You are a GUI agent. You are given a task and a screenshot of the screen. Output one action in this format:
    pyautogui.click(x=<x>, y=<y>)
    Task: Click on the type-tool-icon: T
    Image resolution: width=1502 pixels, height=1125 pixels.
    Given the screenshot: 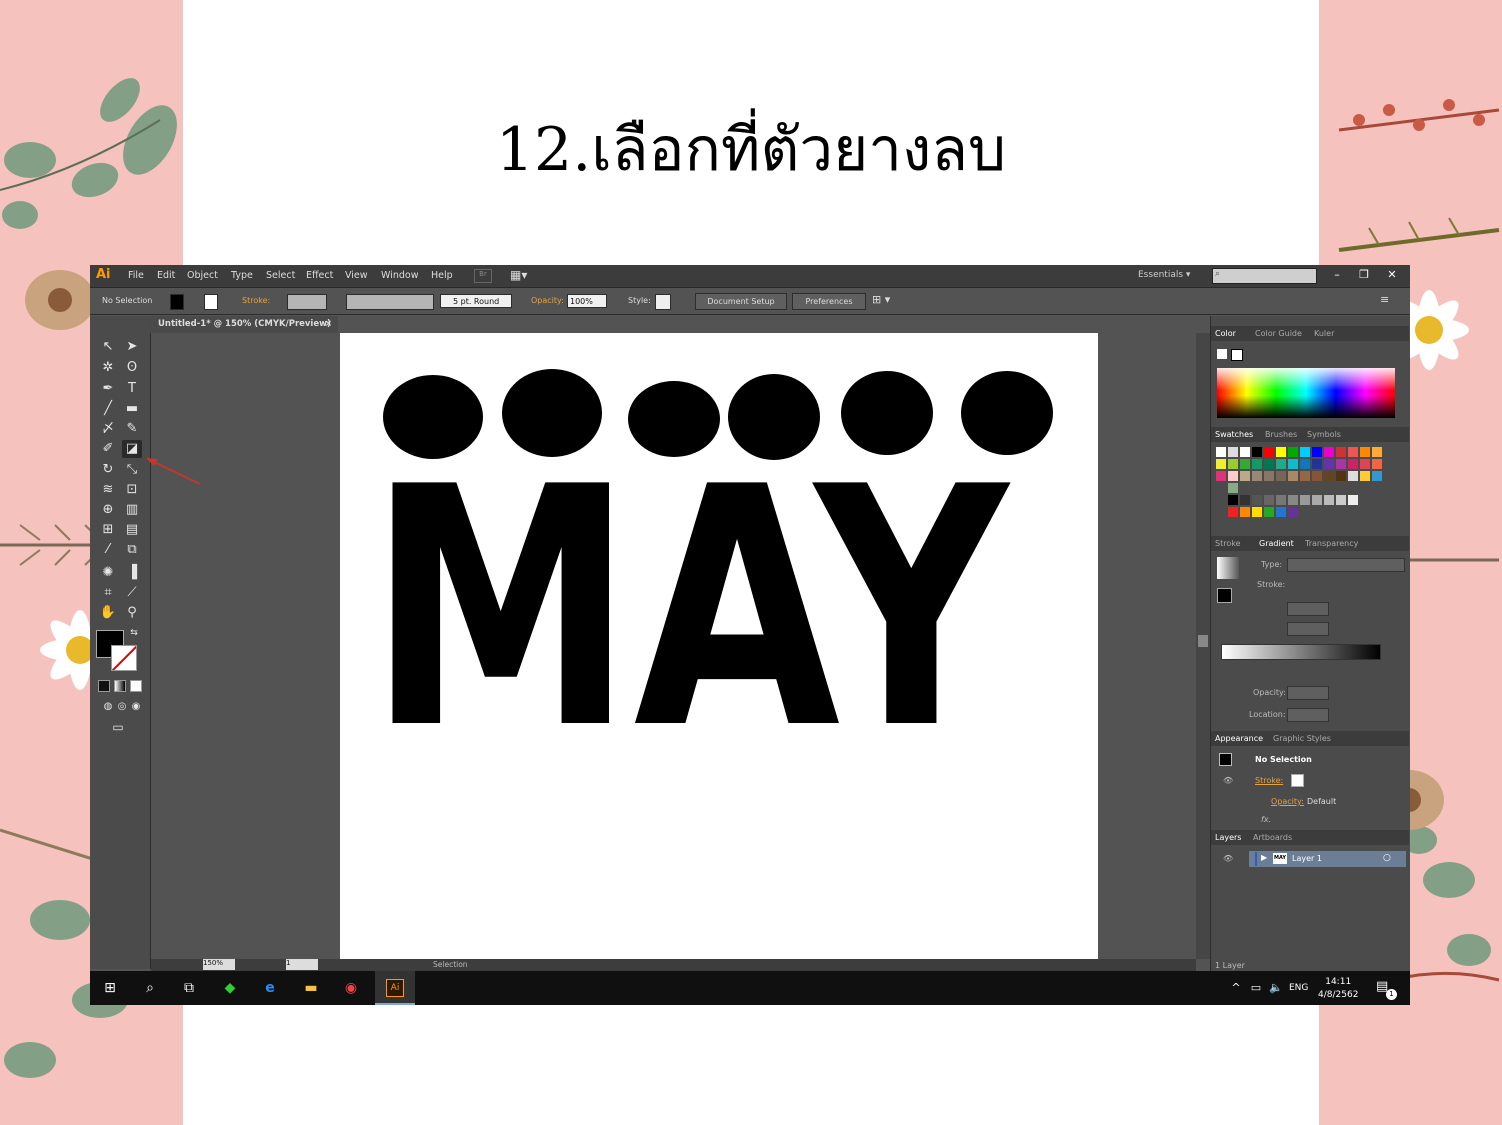 What is the action you would take?
    pyautogui.click(x=132, y=389)
    